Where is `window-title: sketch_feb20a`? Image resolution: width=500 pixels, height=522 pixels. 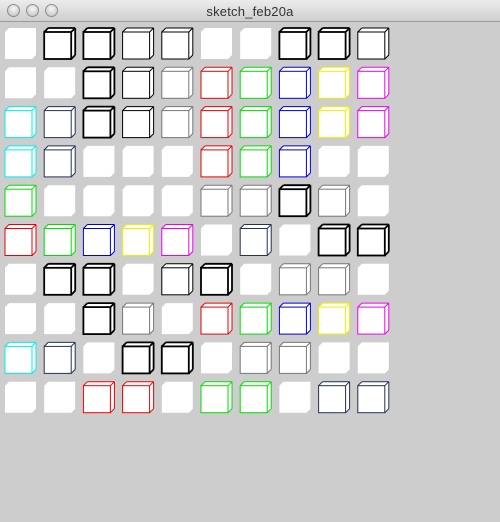
window-title: sketch_feb20a is located at coordinates (250, 11).